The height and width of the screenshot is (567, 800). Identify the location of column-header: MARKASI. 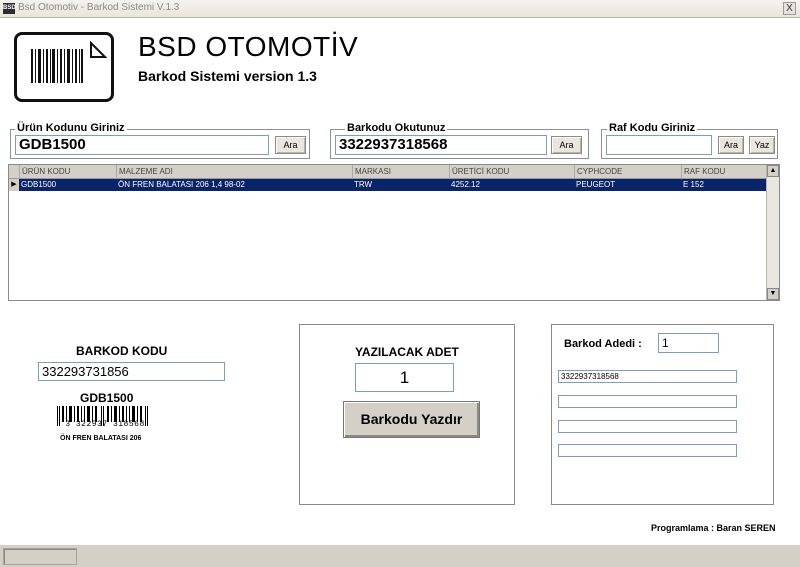
(400, 172).